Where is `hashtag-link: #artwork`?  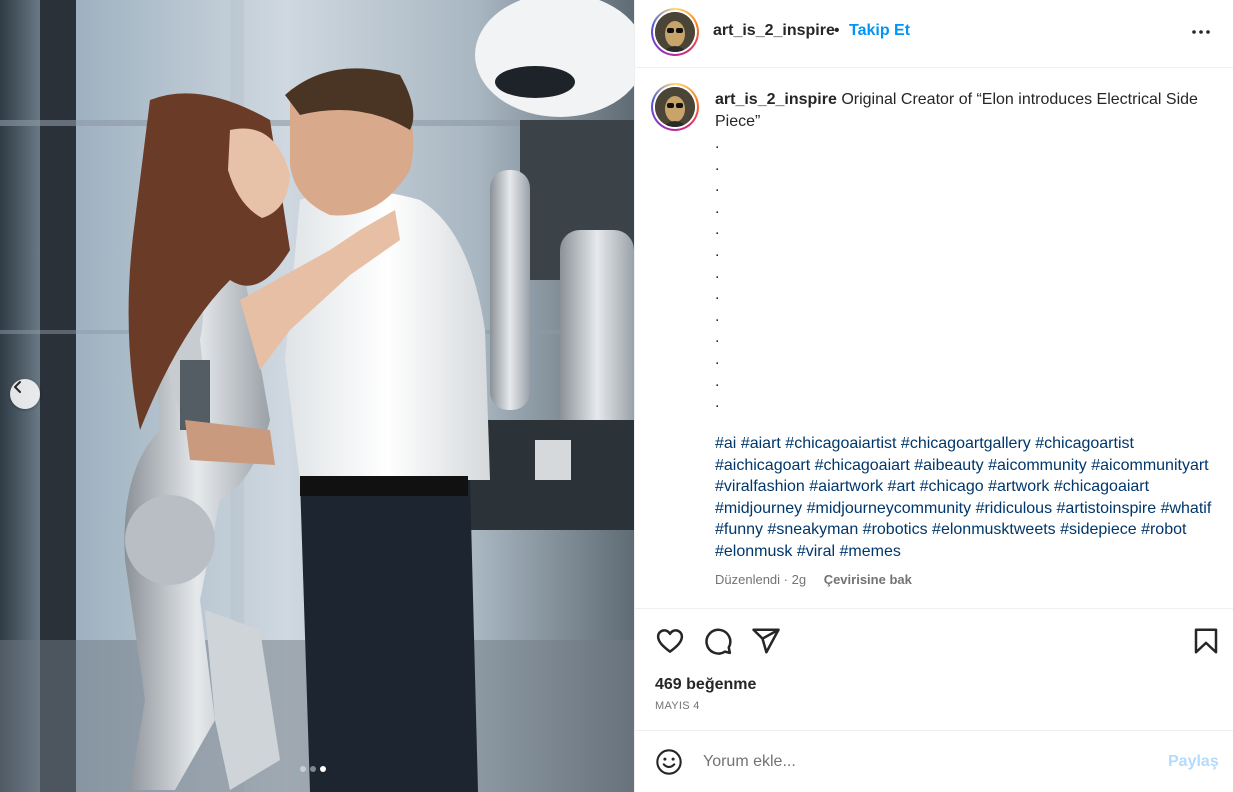 hashtag-link: #artwork is located at coordinates (1018, 486).